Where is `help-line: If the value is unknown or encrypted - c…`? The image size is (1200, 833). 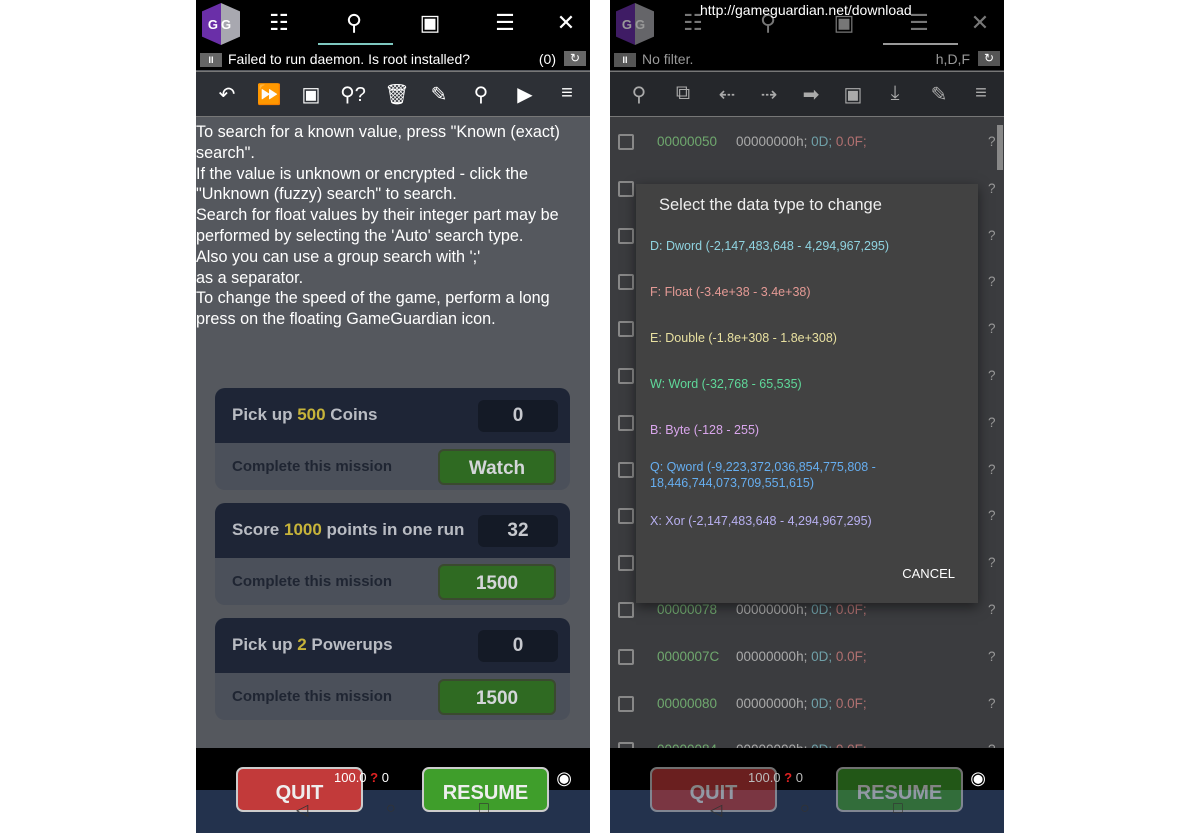
help-line: If the value is unknown or encrypted - c… is located at coordinates (362, 184).